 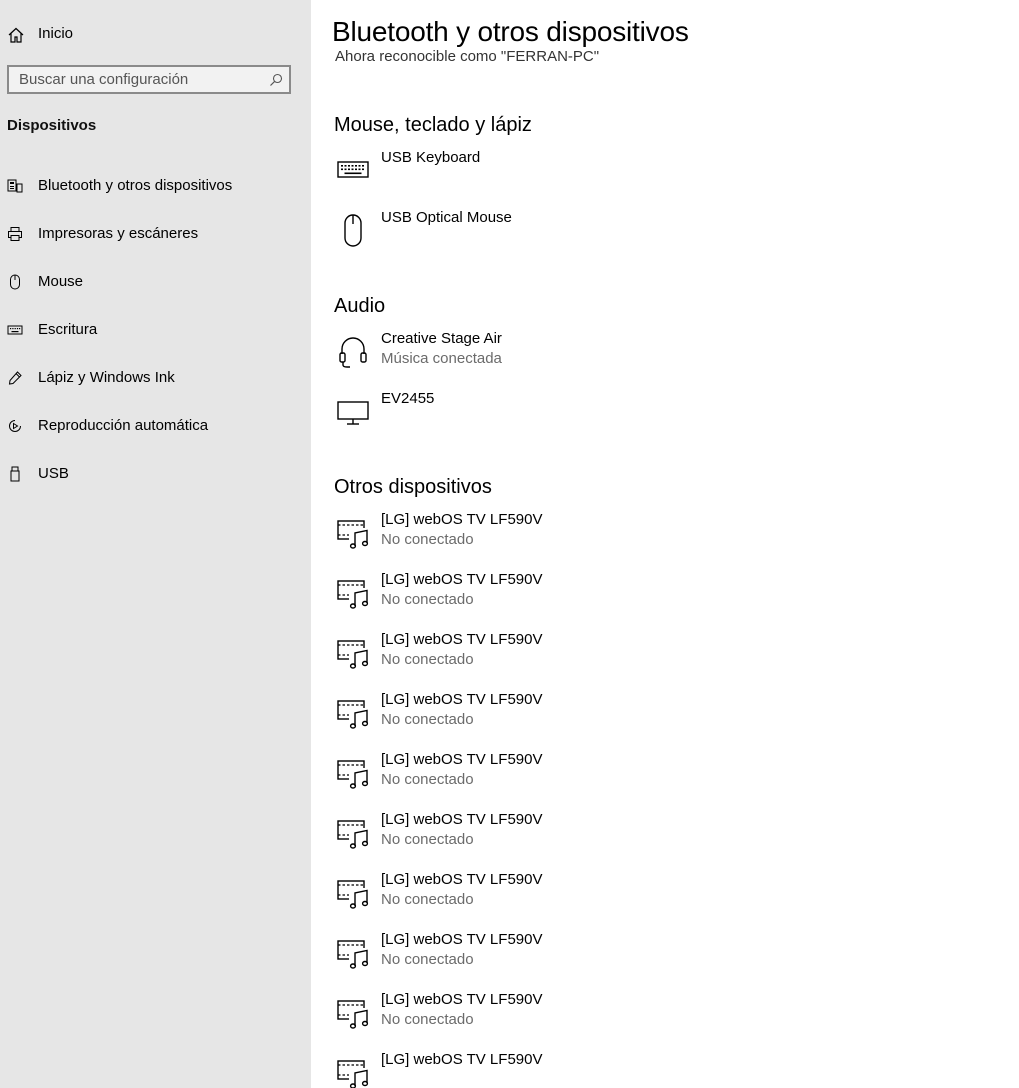 What do you see at coordinates (52, 125) in the screenshot?
I see `section-title: Dispositivos` at bounding box center [52, 125].